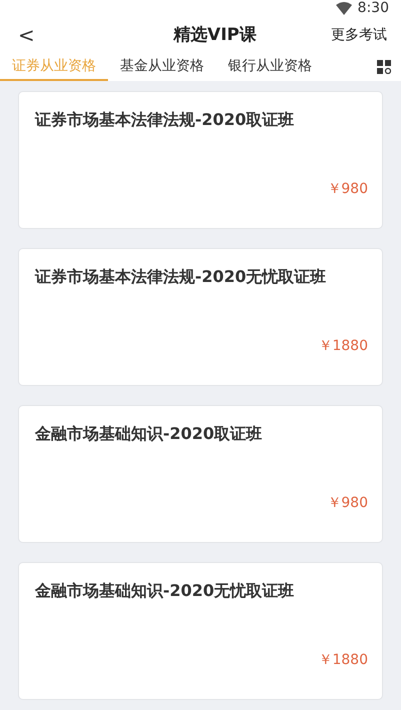  Describe the element at coordinates (373, 8) in the screenshot. I see `status-time: 8:30` at that location.